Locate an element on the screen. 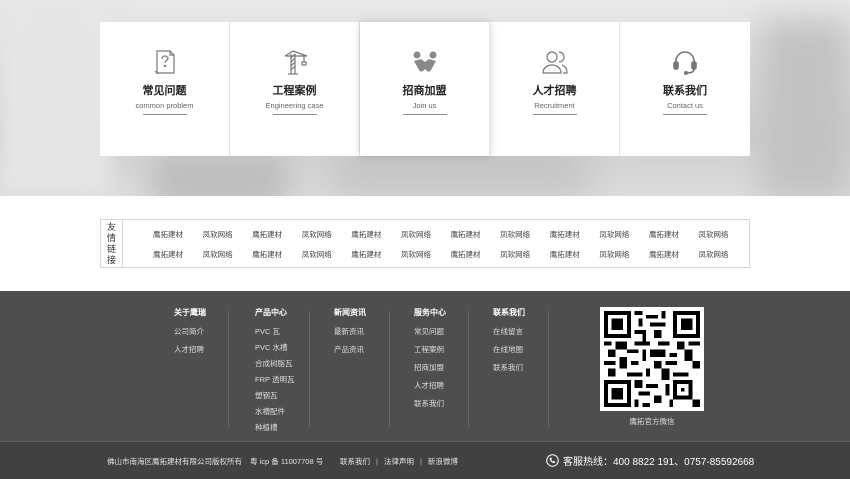 Image resolution: width=850 pixels, height=479 pixels. hotline: 客服热线：400 8822 191、0757-85592668 is located at coordinates (650, 460).